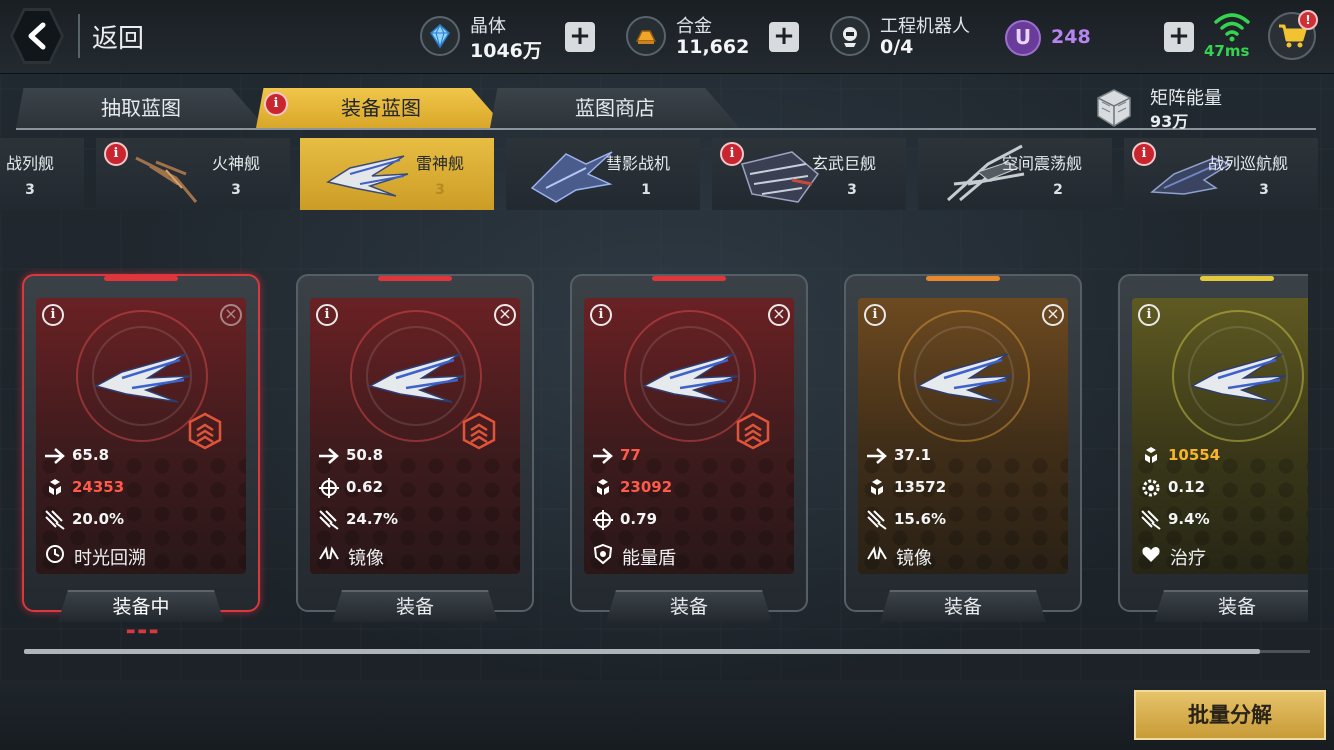 The width and height of the screenshot is (1334, 750). I want to click on stat-row: 24353, so click(144, 488).